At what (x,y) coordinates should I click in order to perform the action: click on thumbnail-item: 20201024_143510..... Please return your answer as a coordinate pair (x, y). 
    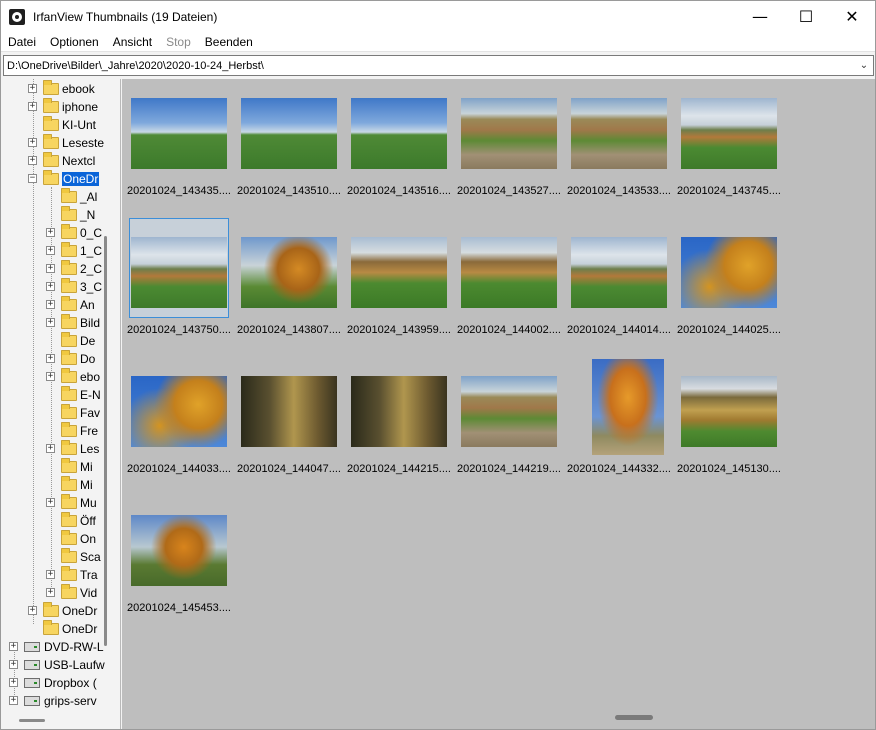
    Looking at the image, I should click on (289, 144).